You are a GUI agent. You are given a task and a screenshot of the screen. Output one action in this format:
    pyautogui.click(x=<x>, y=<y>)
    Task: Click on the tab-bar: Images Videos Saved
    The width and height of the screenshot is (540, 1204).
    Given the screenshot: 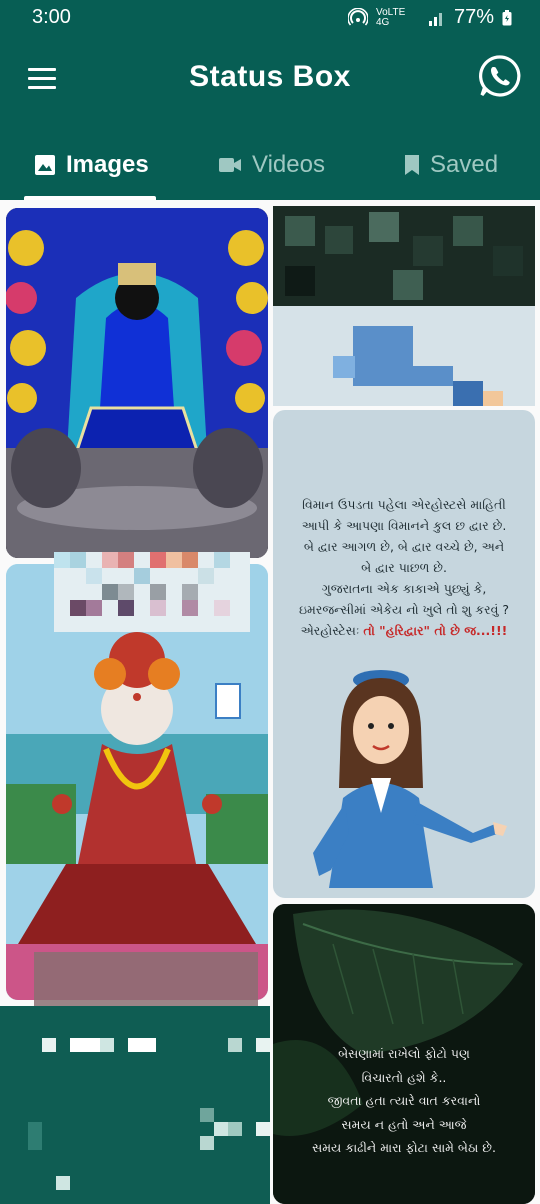 What is the action you would take?
    pyautogui.click(x=270, y=165)
    